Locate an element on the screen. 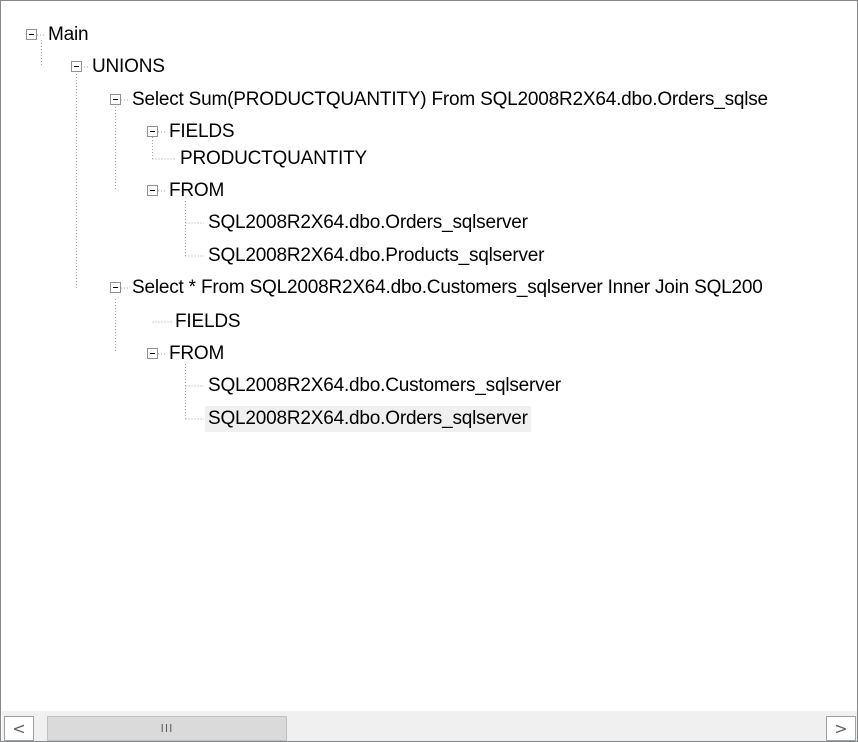 This screenshot has width=858, height=742. tree-node-products-table: SQL2008R2X64.dbo.Products_sqlserver is located at coordinates (376, 256).